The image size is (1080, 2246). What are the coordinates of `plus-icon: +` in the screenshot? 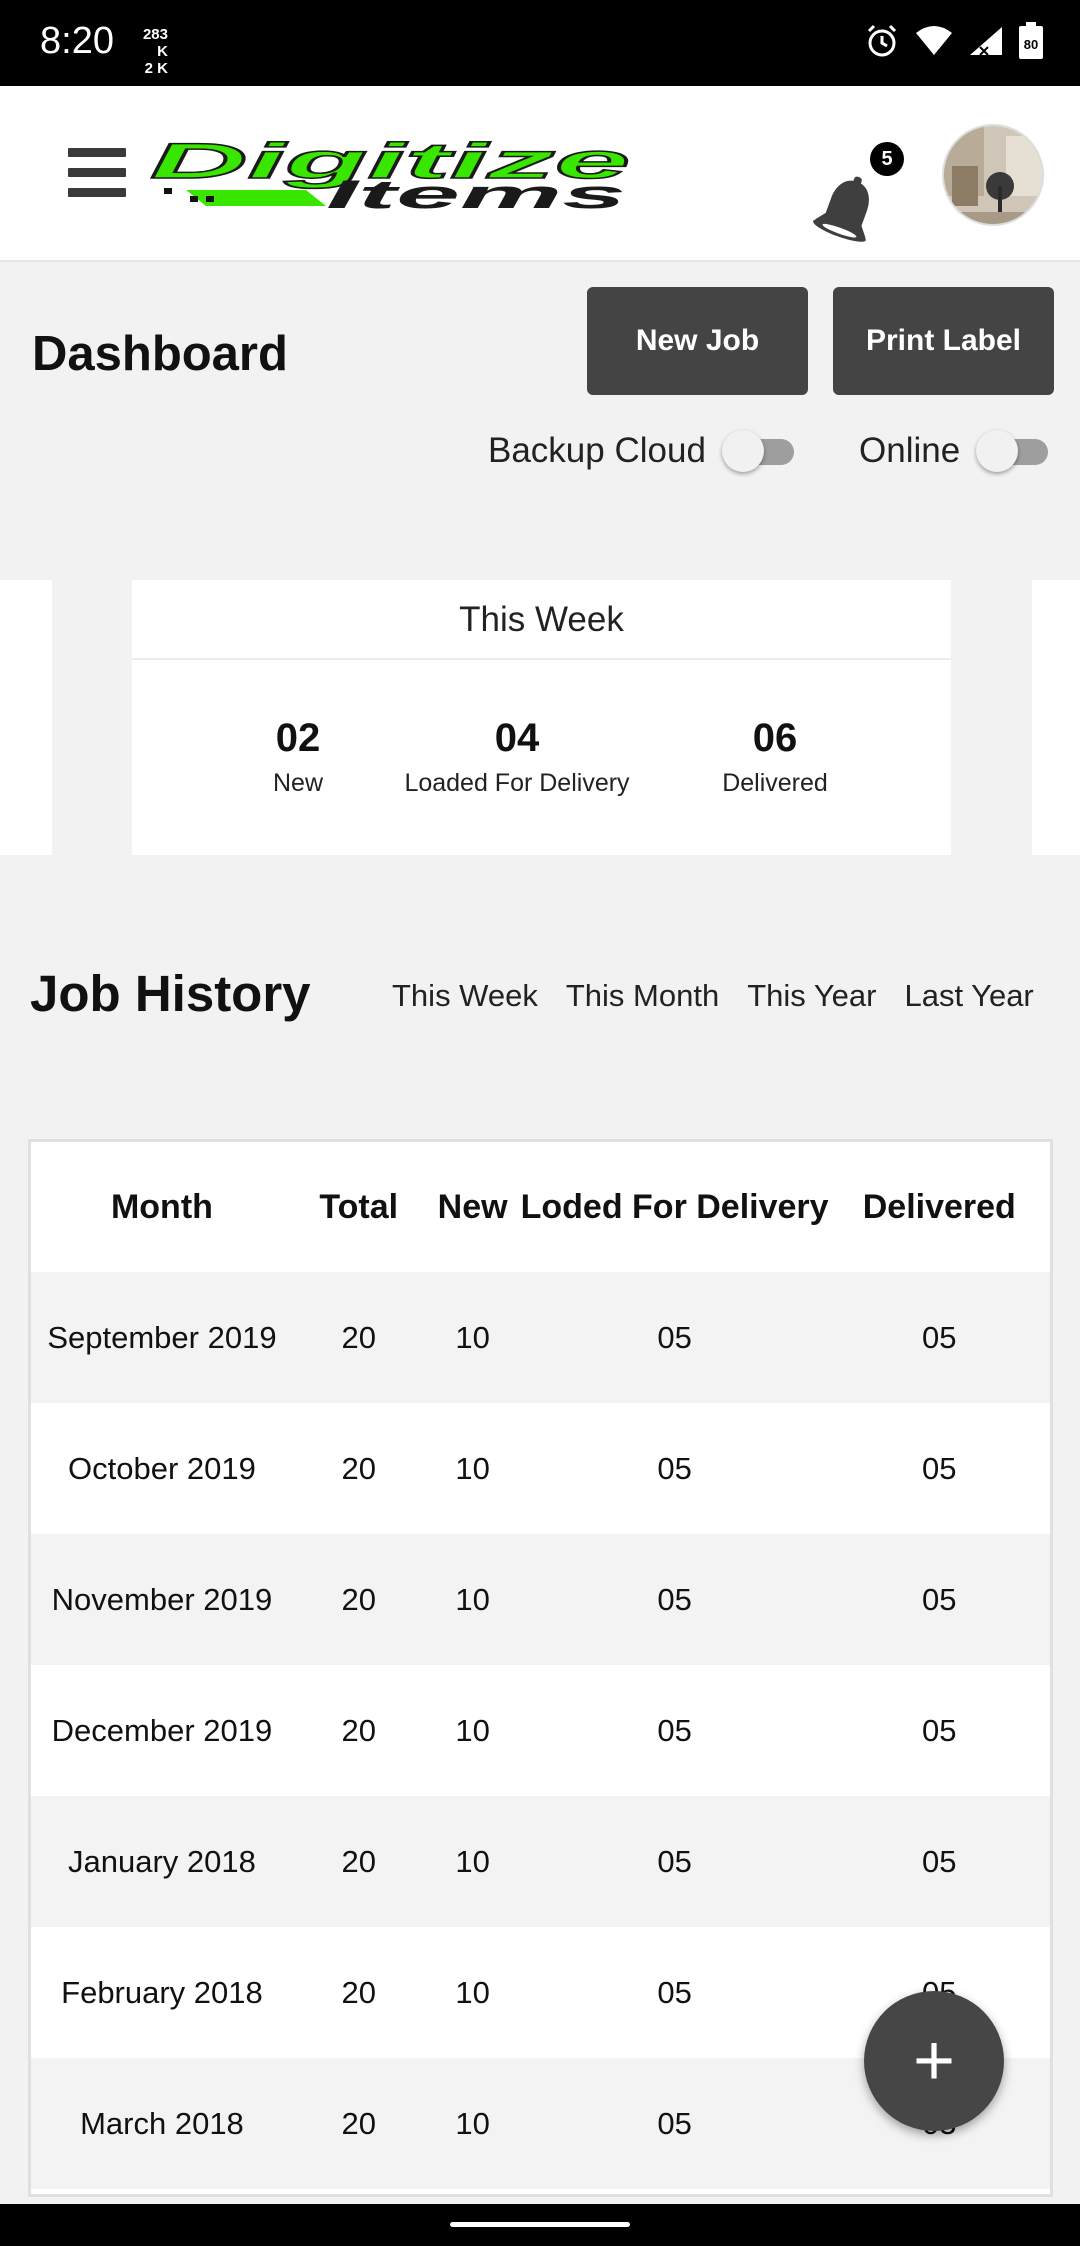 It's located at (934, 2061).